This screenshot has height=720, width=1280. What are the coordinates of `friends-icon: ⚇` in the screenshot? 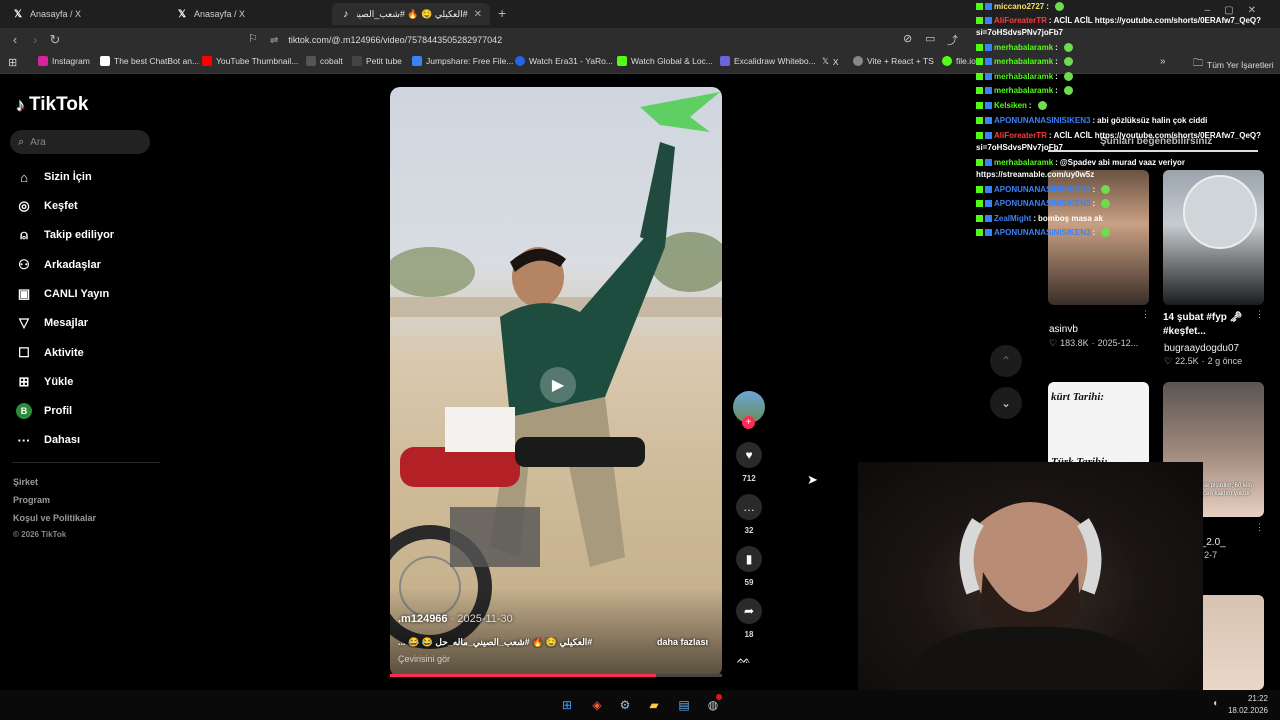 It's located at (24, 264).